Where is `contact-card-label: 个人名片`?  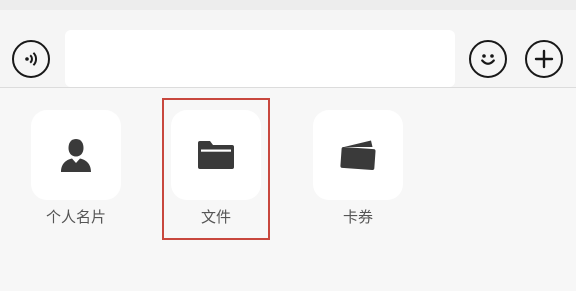
contact-card-label: 个人名片 is located at coordinates (75, 217).